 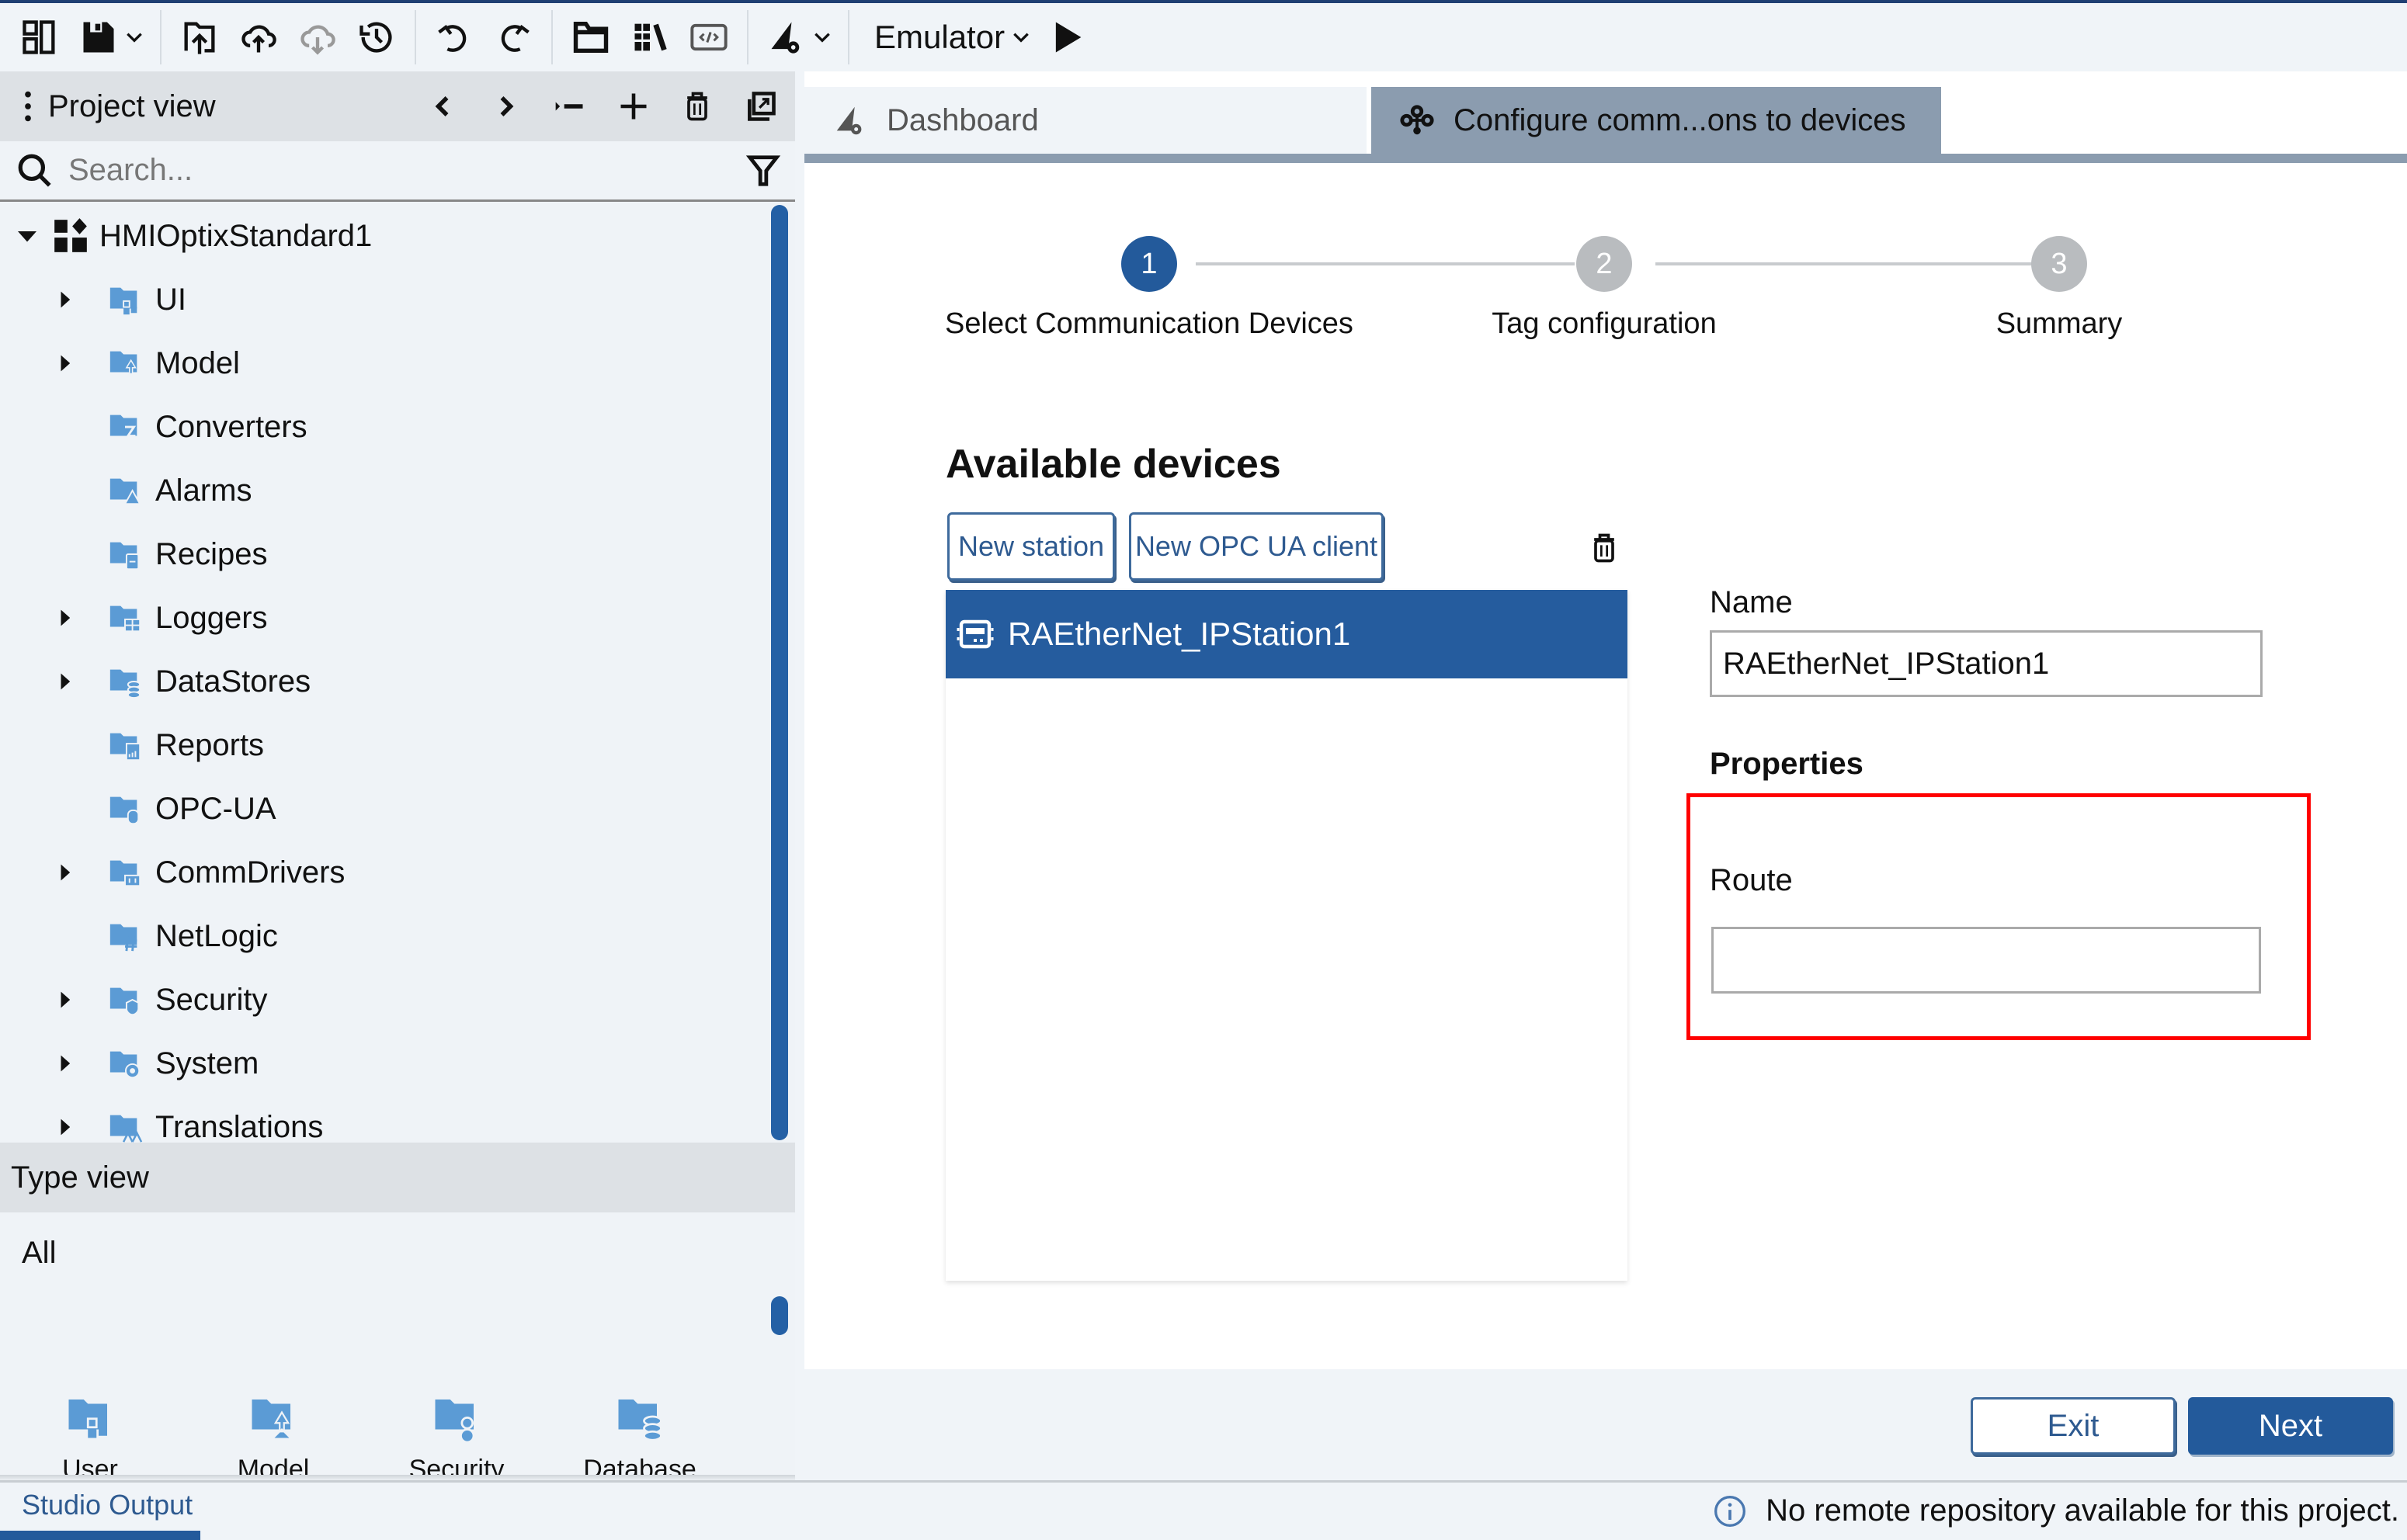 I want to click on device-list: RAEtherNet_IPStation1, so click(x=1286, y=935).